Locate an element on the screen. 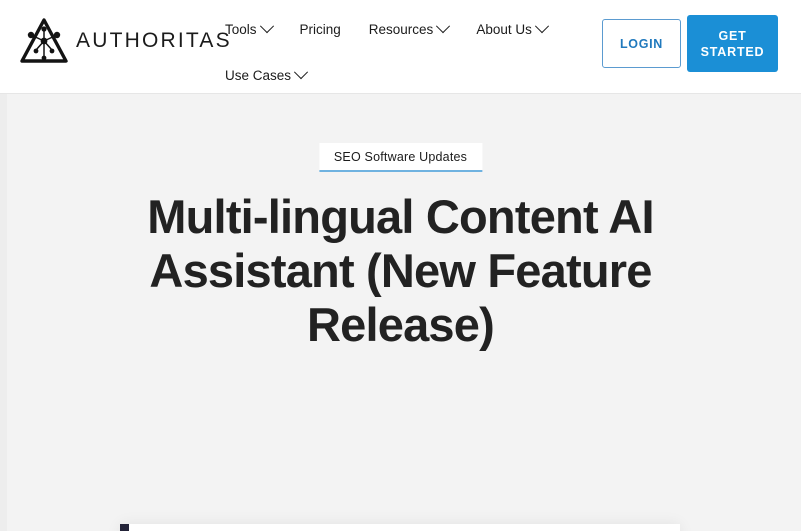  app-body: 1-authoritas.ai www.authoritas.com is located at coordinates (404, 527).